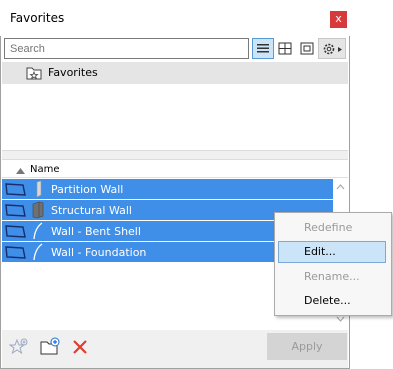 The width and height of the screenshot is (393, 369). I want to click on list-view-icon, so click(263, 48).